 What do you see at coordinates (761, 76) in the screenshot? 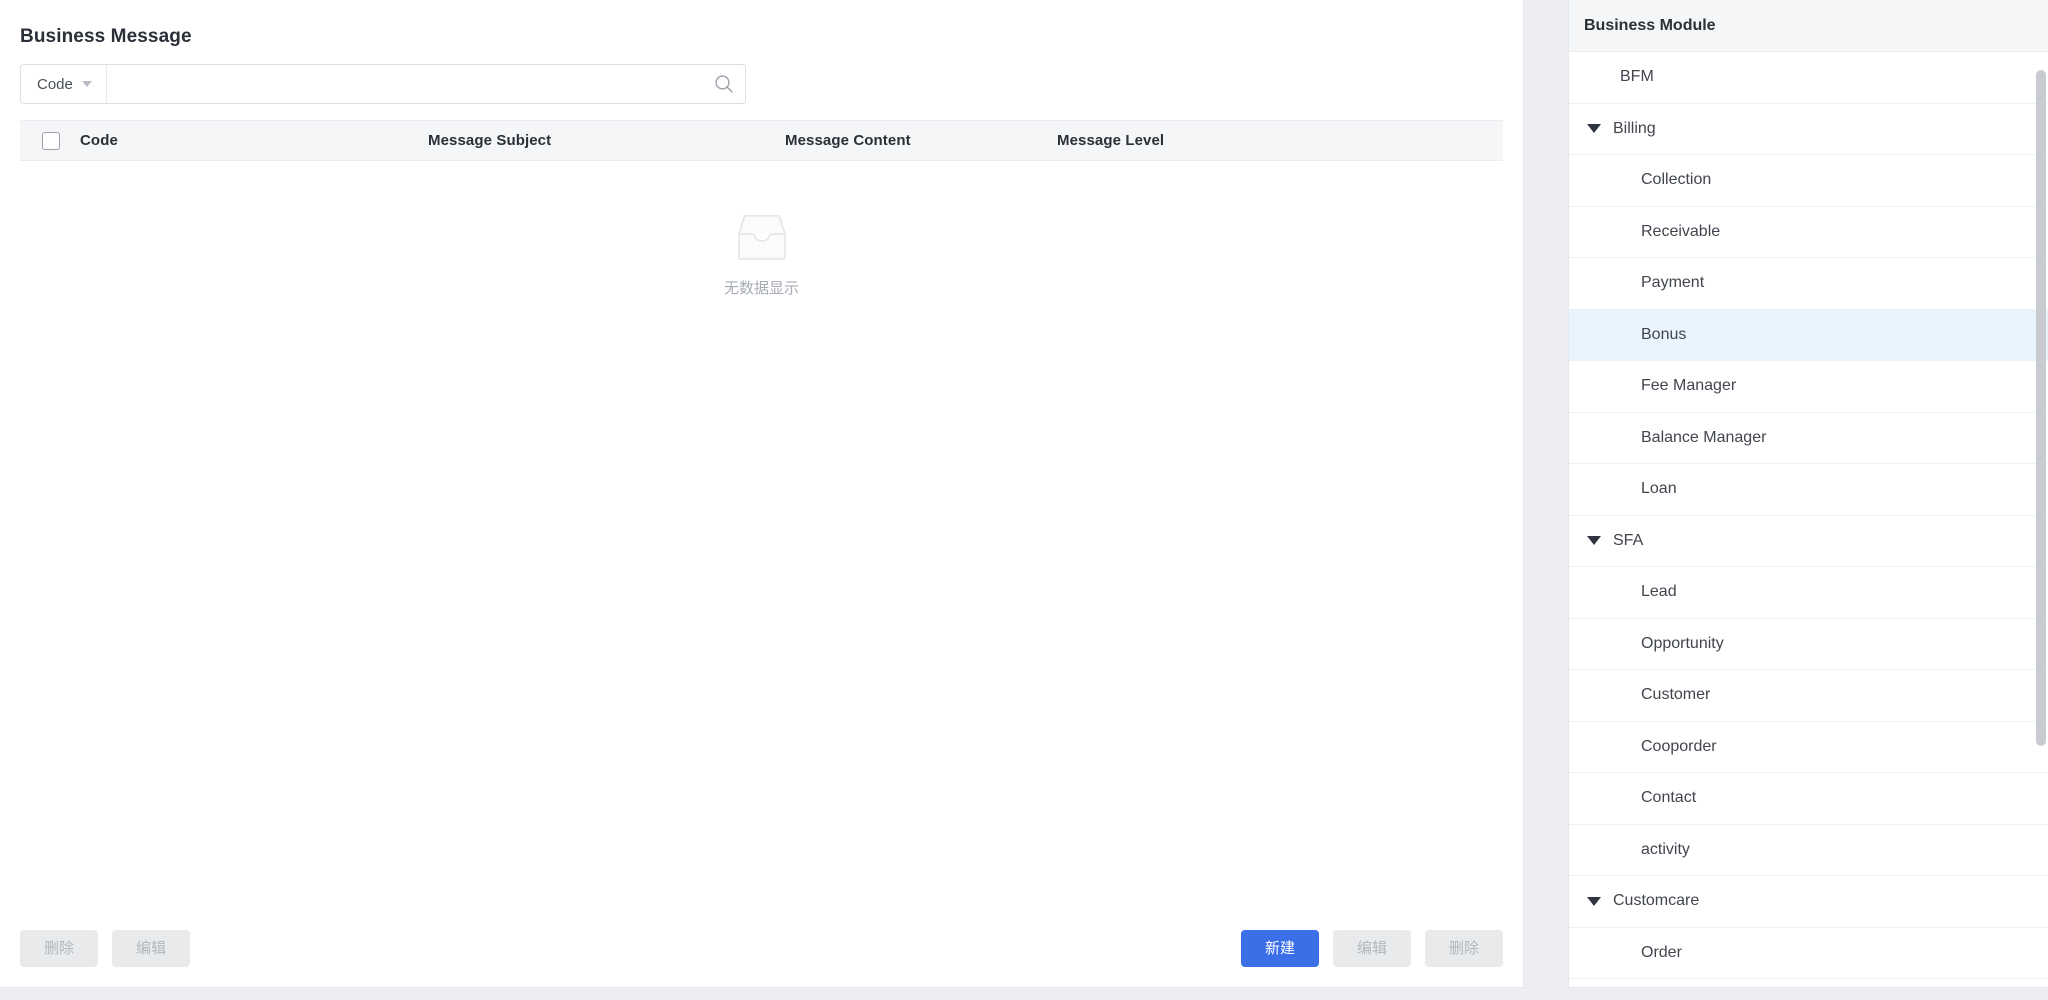
I see `search-row: Code` at bounding box center [761, 76].